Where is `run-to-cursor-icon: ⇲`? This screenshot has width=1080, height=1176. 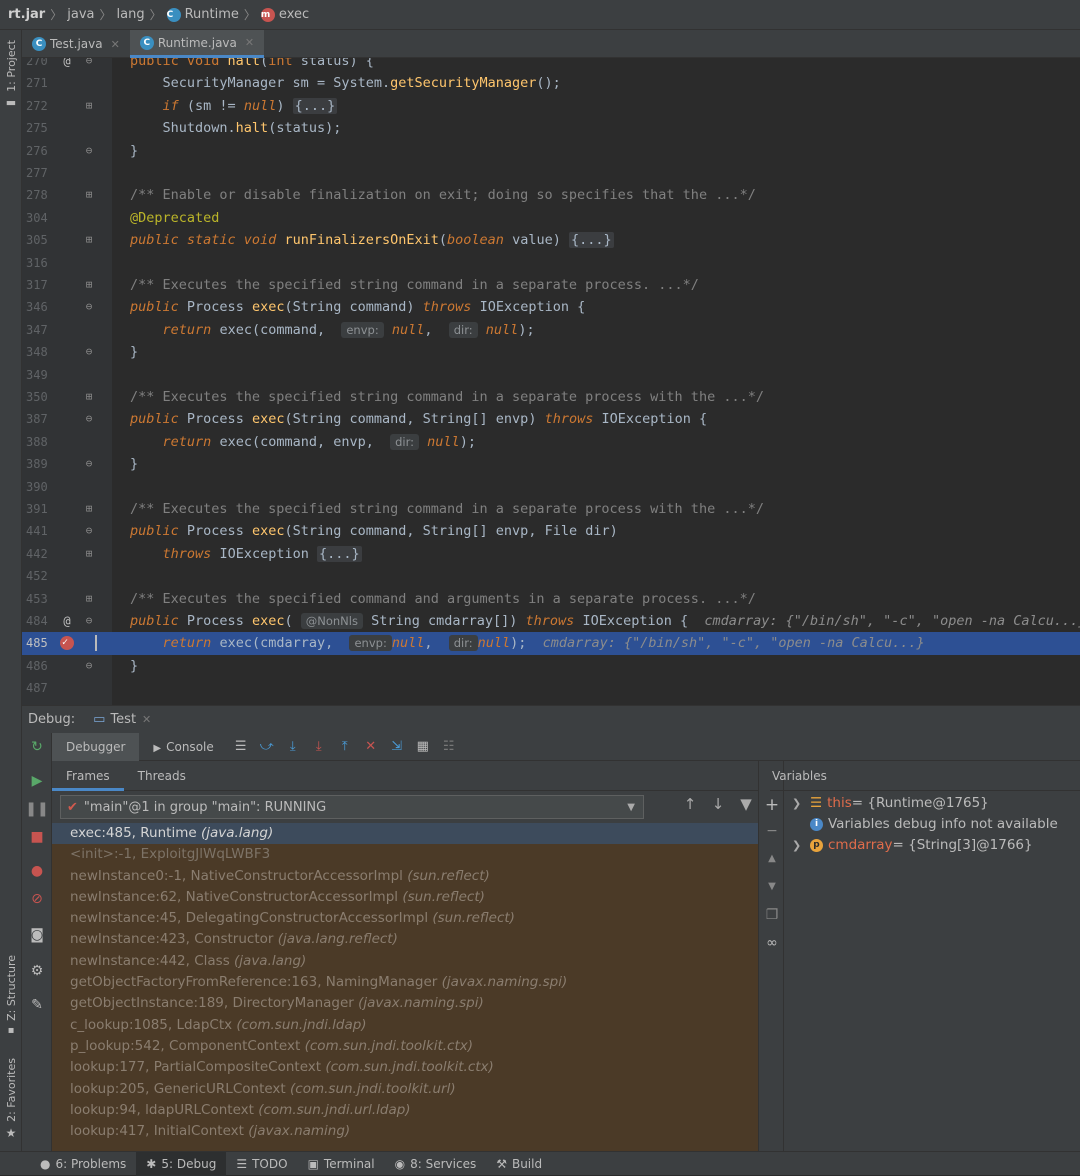 run-to-cursor-icon: ⇲ is located at coordinates (397, 746).